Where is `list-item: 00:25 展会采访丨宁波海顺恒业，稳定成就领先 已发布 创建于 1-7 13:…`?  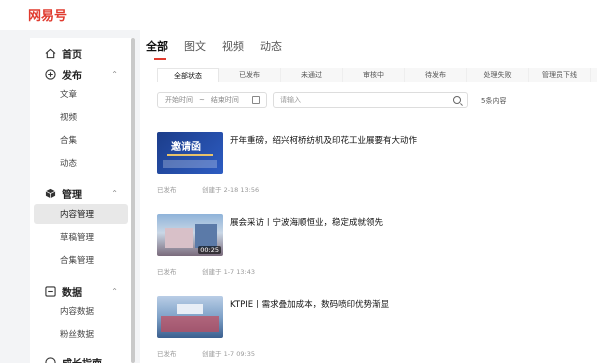
list-item: 00:25 展会采访丨宁波海顺恒业，稳定成就领先 已发布 创建于 1-7 13:… is located at coordinates (372, 250).